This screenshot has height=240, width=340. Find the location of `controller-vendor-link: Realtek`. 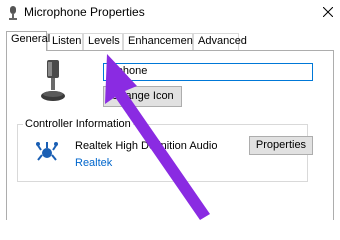

controller-vendor-link: Realtek is located at coordinates (93, 163).